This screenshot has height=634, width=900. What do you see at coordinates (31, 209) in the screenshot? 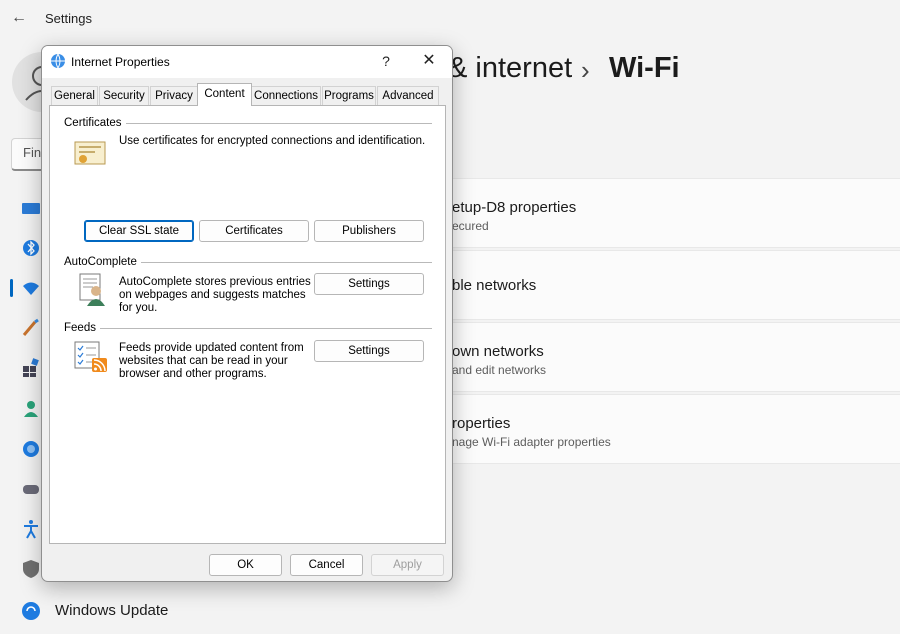
I see `system-display-icon` at bounding box center [31, 209].